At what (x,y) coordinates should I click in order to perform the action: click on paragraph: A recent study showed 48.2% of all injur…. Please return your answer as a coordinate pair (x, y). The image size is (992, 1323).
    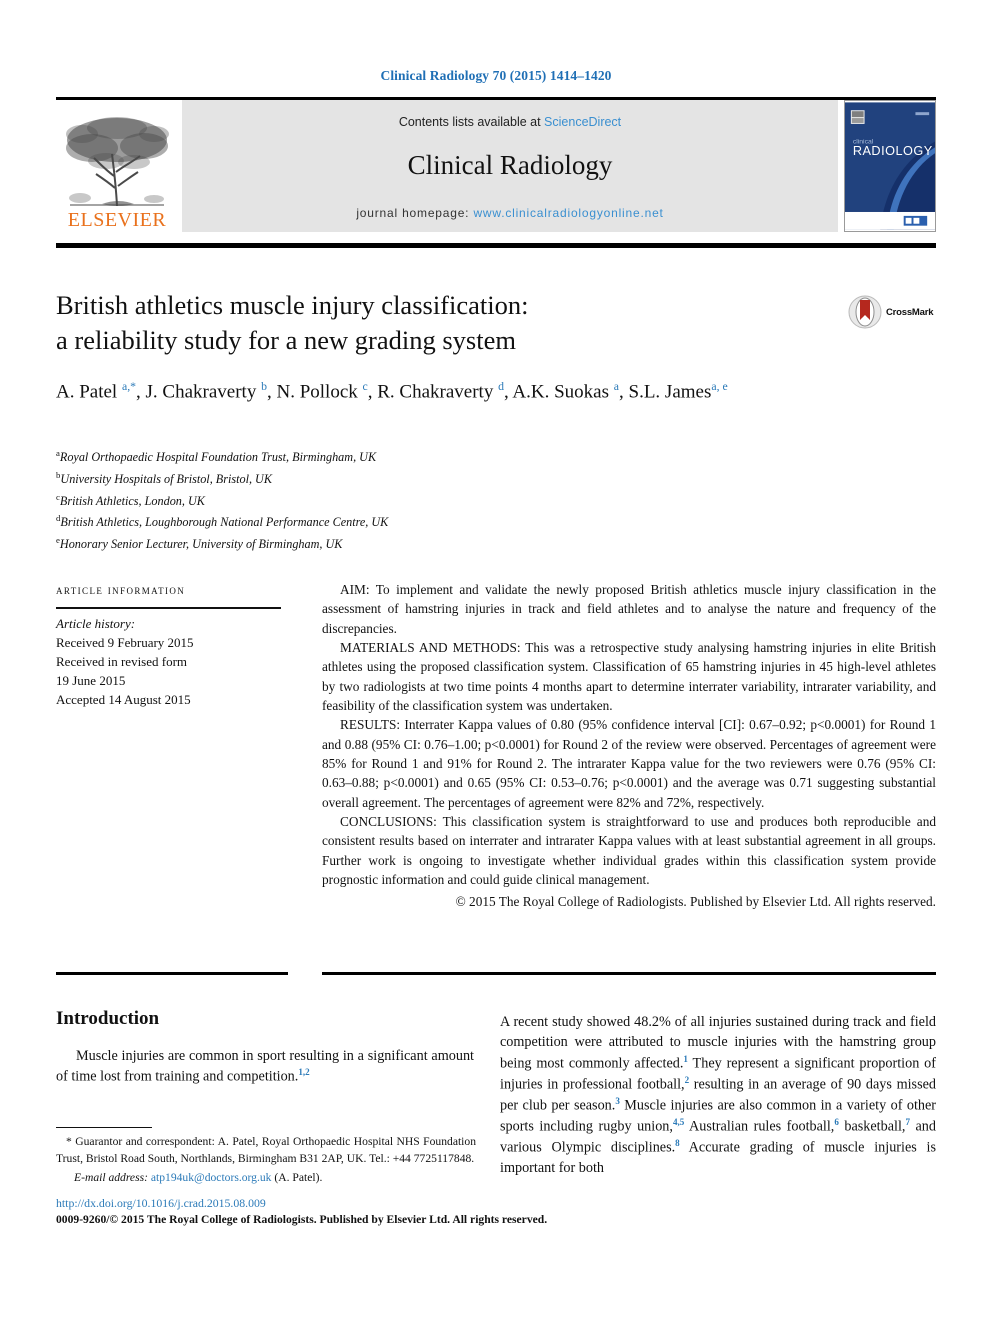
    Looking at the image, I should click on (718, 1095).